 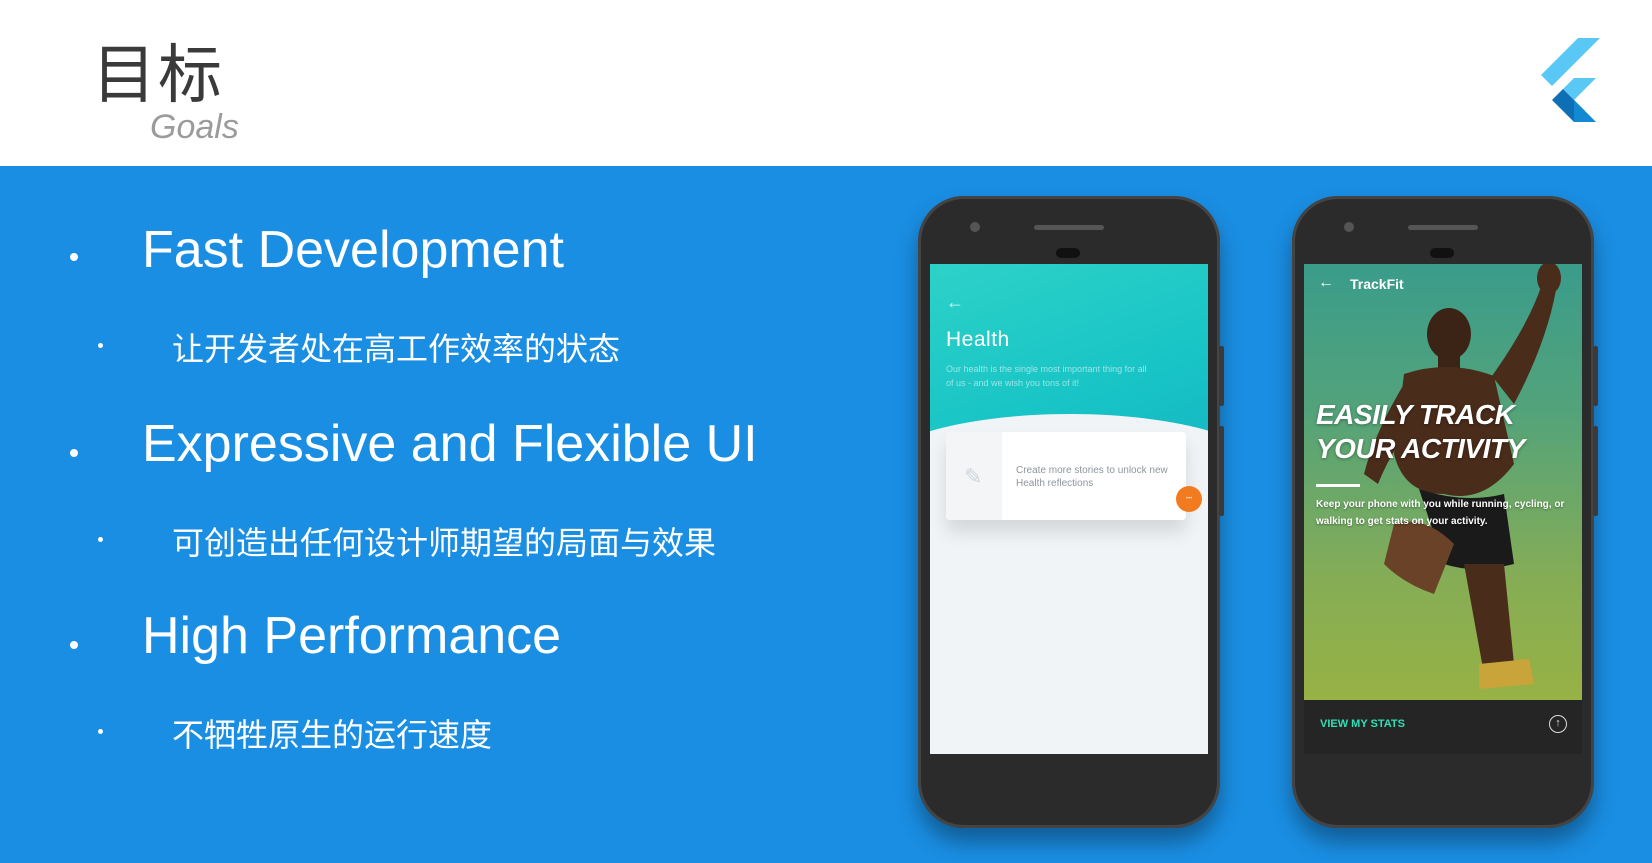 What do you see at coordinates (1415, 414) in the screenshot?
I see `headline-line-1: EASILY TRACK` at bounding box center [1415, 414].